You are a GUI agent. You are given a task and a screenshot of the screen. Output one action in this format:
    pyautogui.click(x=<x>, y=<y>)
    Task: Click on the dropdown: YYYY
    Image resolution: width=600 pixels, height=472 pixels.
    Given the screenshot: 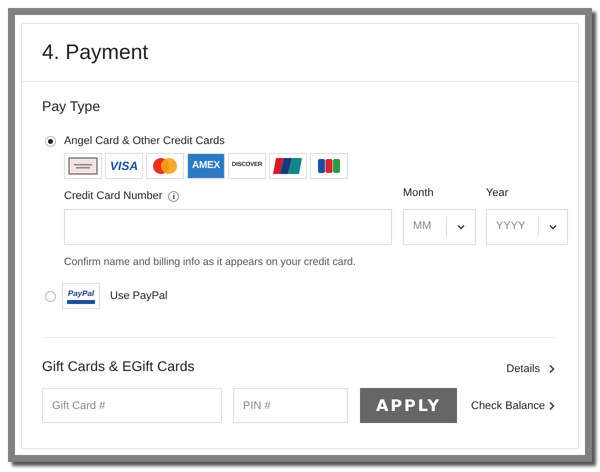 What is the action you would take?
    pyautogui.click(x=527, y=226)
    